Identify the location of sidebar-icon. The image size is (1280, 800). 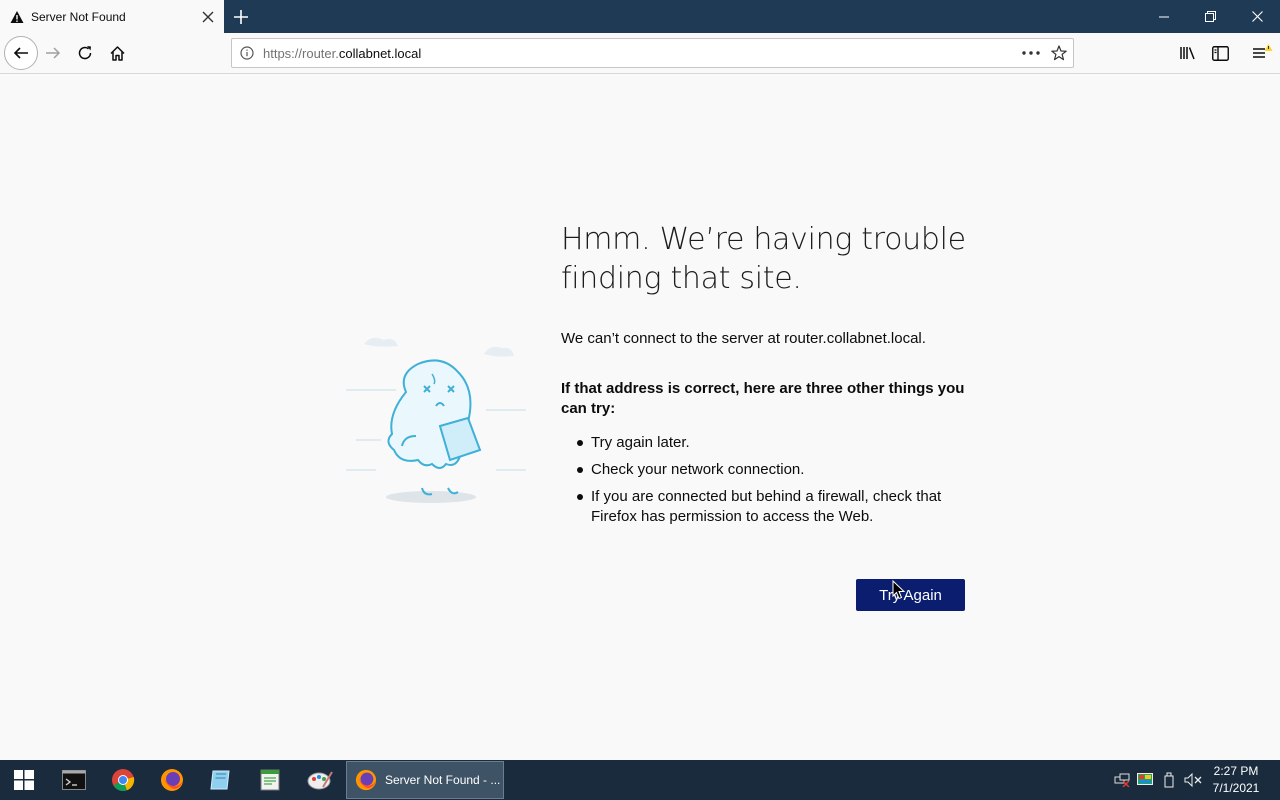
(1220, 53).